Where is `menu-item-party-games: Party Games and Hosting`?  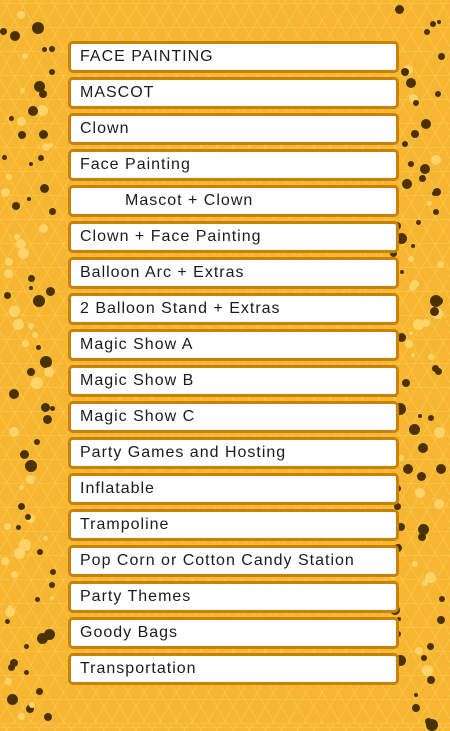
menu-item-party-games: Party Games and Hosting is located at coordinates (233, 453).